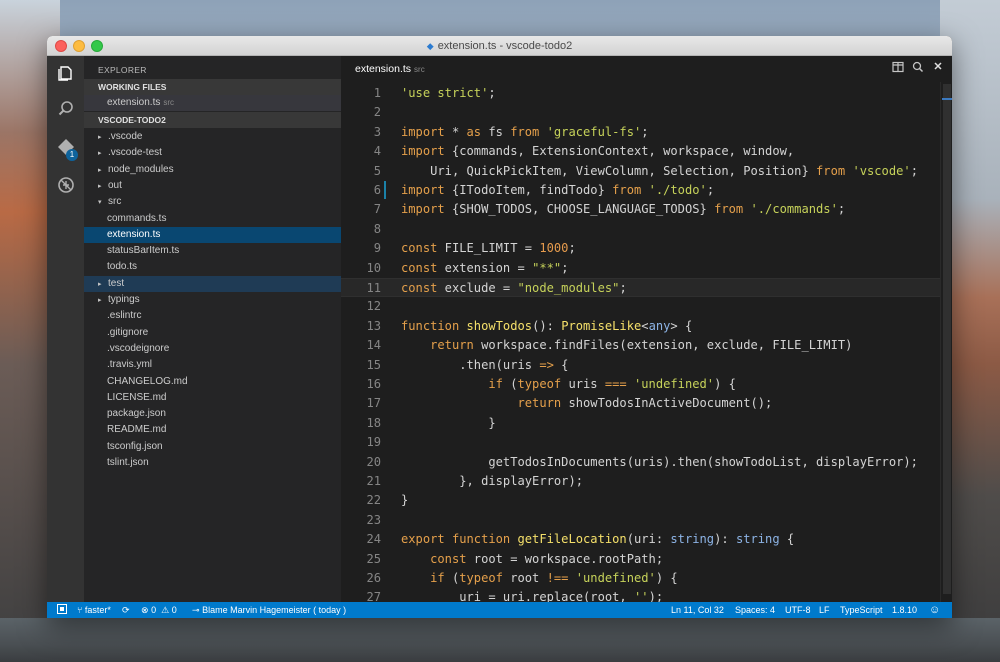 Image resolution: width=1000 pixels, height=662 pixels. What do you see at coordinates (640, 520) in the screenshot?
I see `code-line: 23` at bounding box center [640, 520].